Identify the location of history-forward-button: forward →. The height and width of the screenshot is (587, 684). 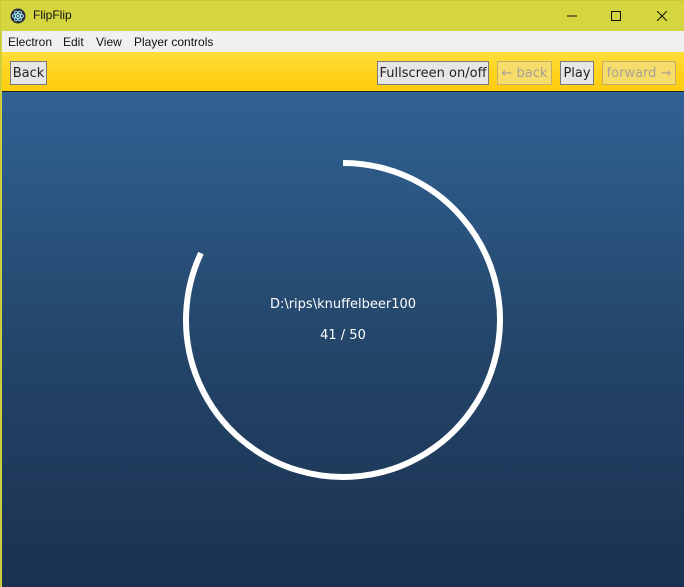
(639, 73).